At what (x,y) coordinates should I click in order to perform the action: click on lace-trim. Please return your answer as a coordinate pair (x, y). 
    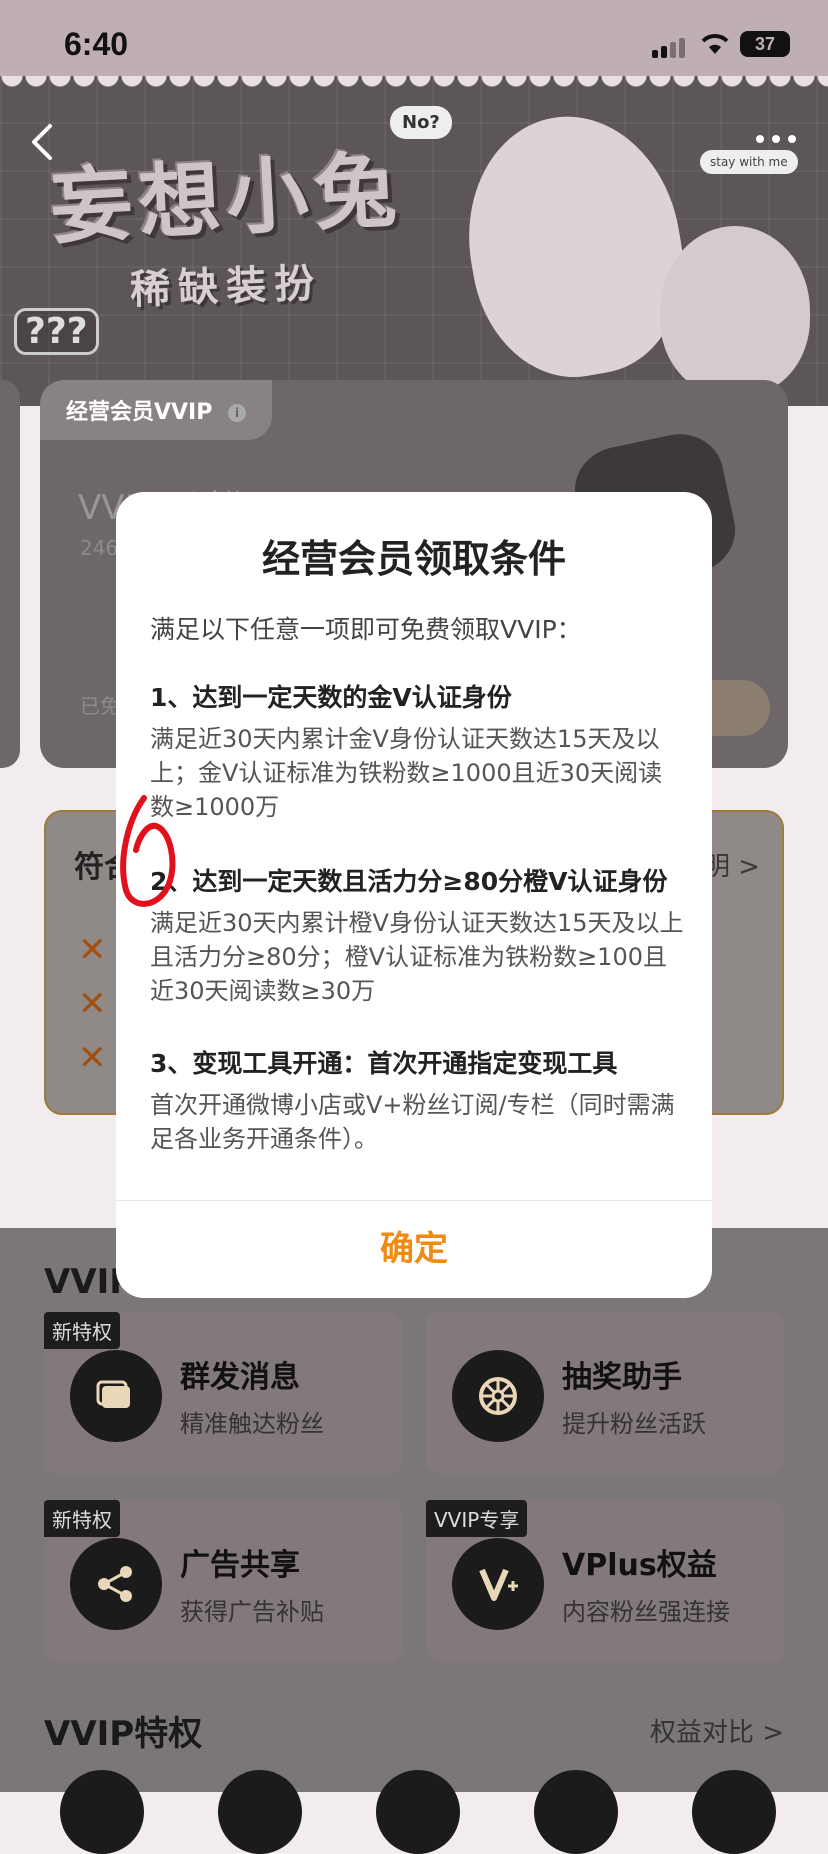
    Looking at the image, I should click on (414, 86).